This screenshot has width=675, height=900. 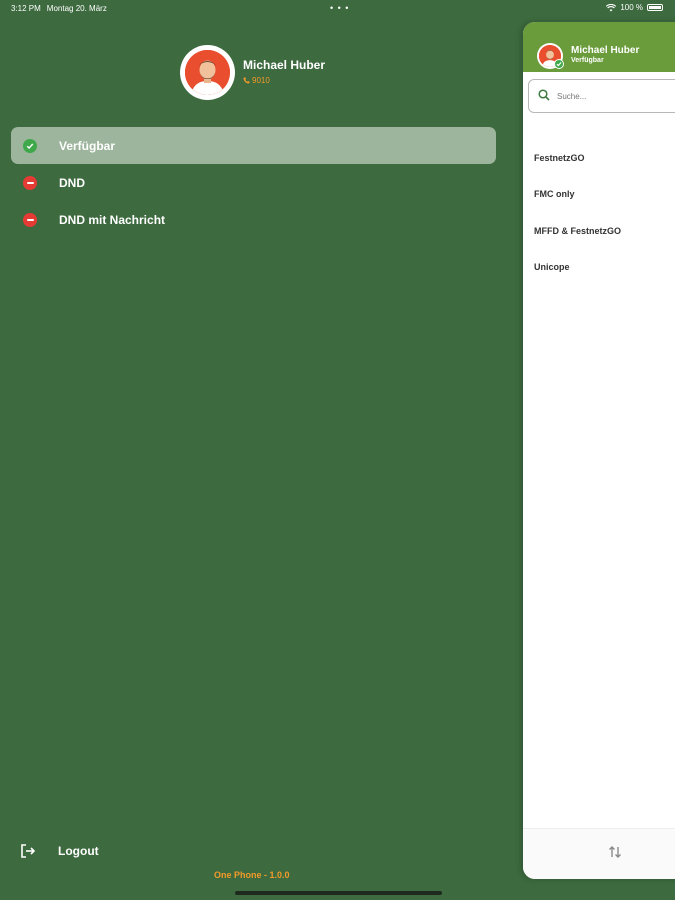 What do you see at coordinates (30, 145) in the screenshot?
I see `check-circle-icon` at bounding box center [30, 145].